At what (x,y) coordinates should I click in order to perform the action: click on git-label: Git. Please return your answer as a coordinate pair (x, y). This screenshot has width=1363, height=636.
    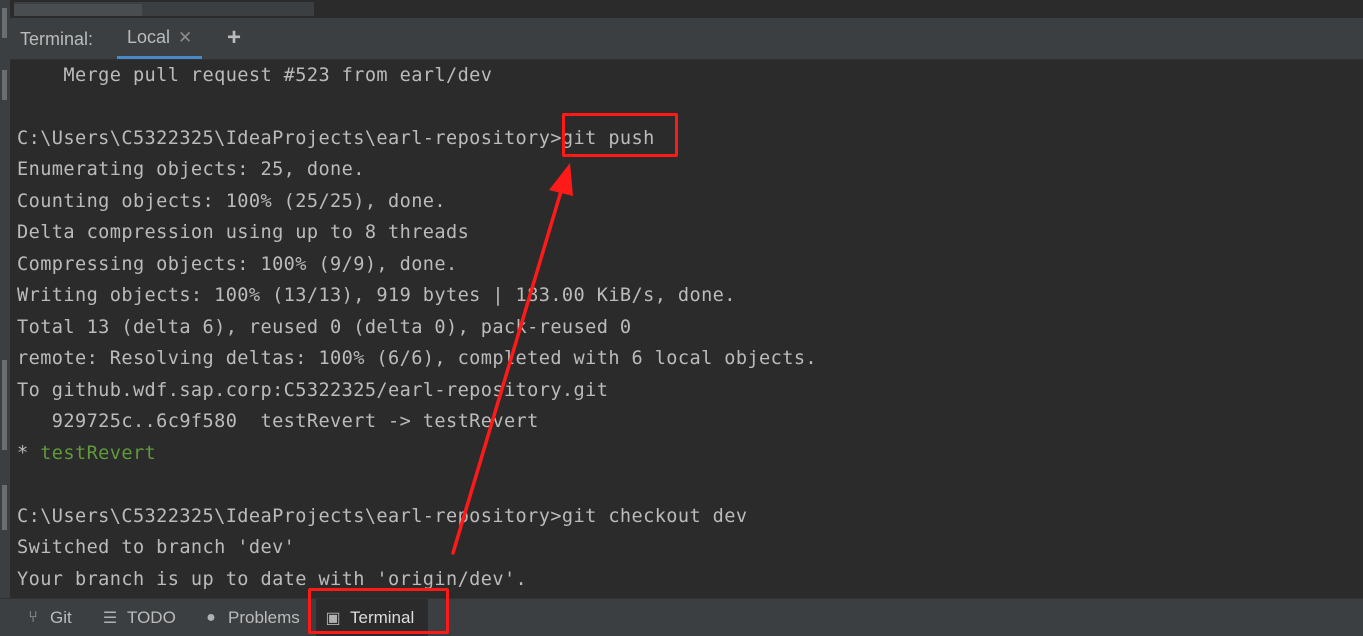
    Looking at the image, I should click on (61, 617).